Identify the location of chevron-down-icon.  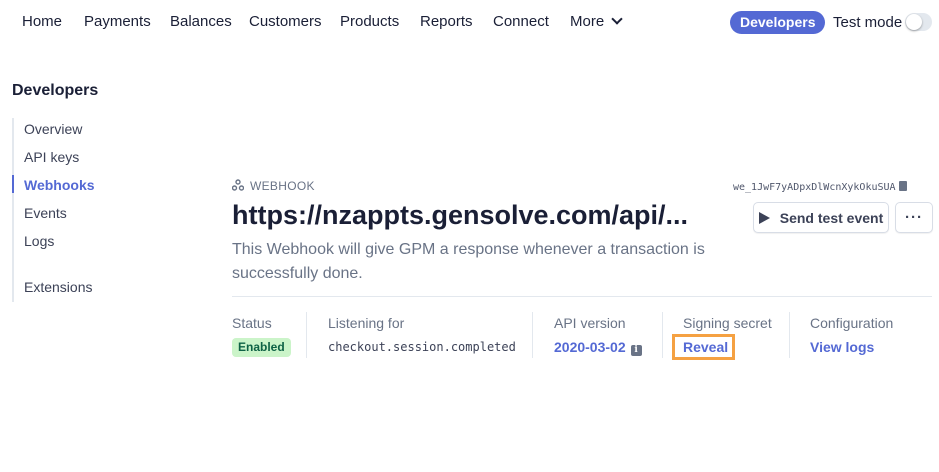
(617, 19).